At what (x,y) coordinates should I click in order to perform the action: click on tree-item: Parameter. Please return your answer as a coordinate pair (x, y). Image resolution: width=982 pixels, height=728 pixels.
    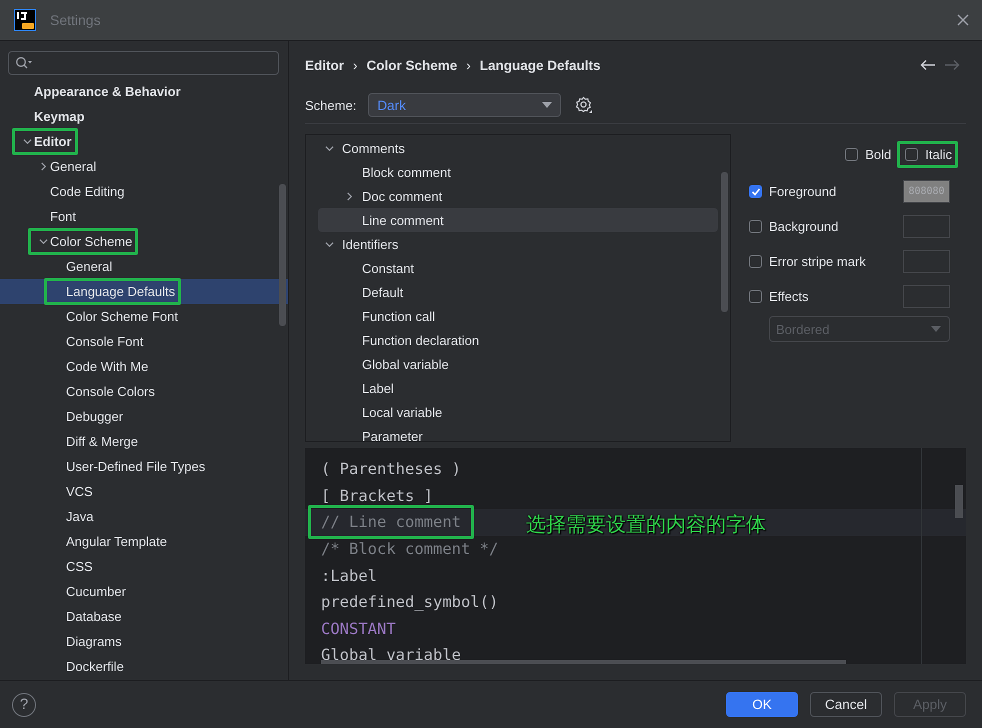
    Looking at the image, I should click on (518, 432).